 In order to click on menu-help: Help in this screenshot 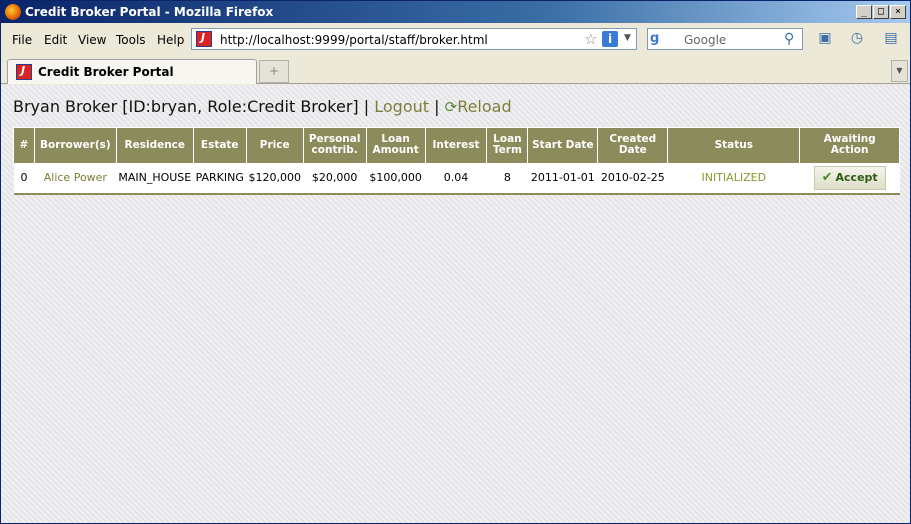, I will do `click(170, 40)`.